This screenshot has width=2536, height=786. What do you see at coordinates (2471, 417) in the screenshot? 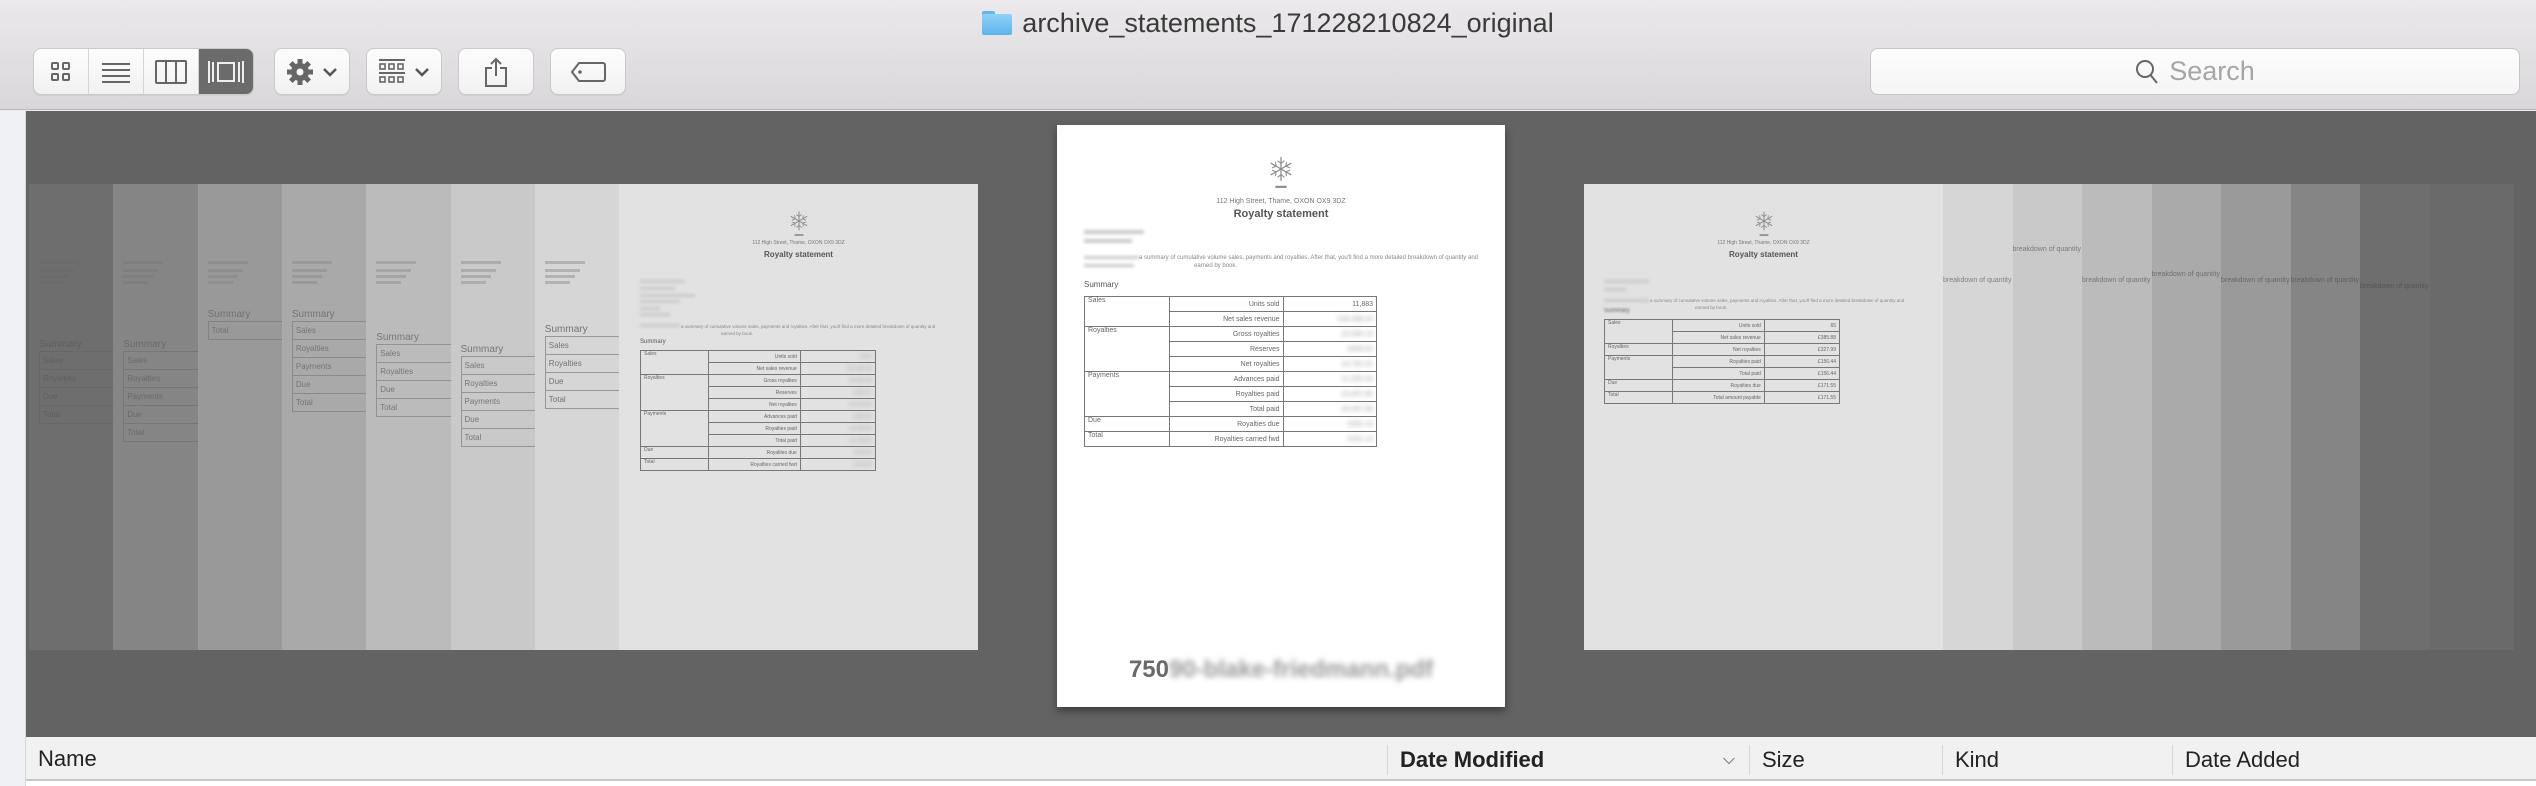
I see `stacked-page-right` at bounding box center [2471, 417].